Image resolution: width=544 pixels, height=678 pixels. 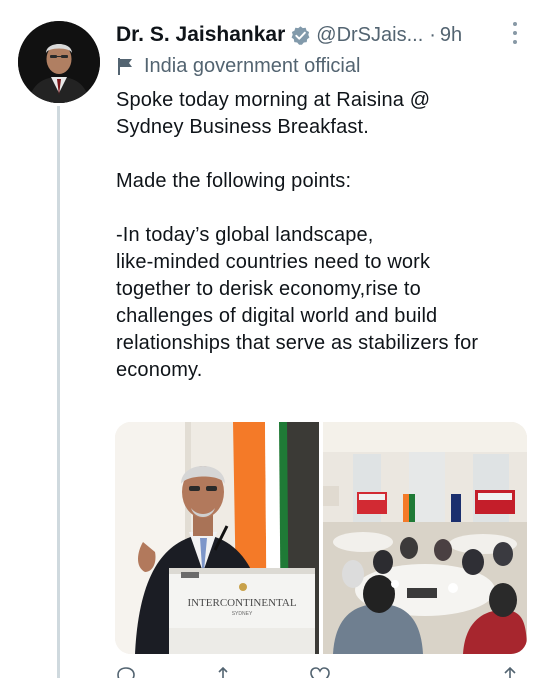 I want to click on avatar-portrait, so click(x=59, y=62).